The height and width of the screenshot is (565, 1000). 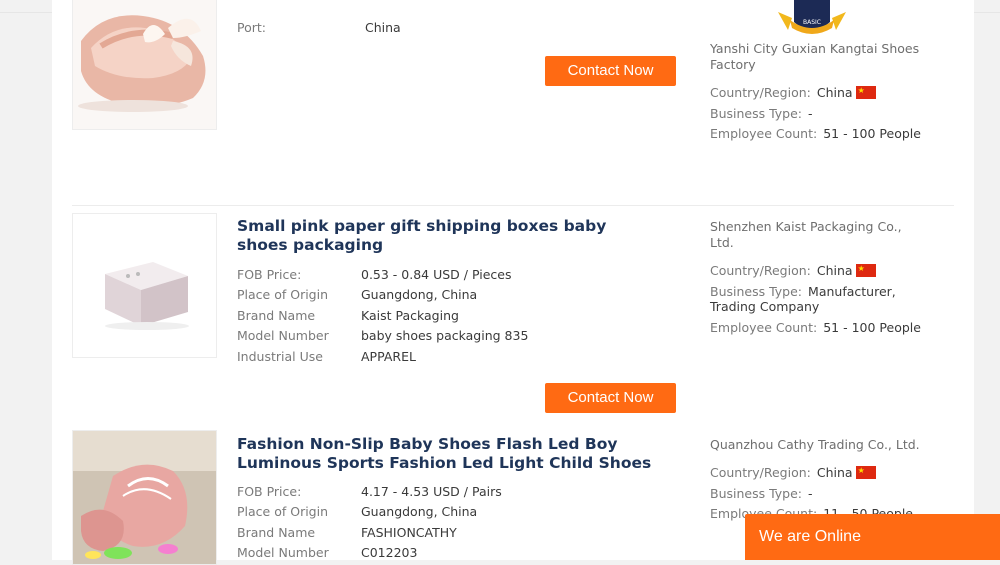 I want to click on box-photo, so click(x=144, y=285).